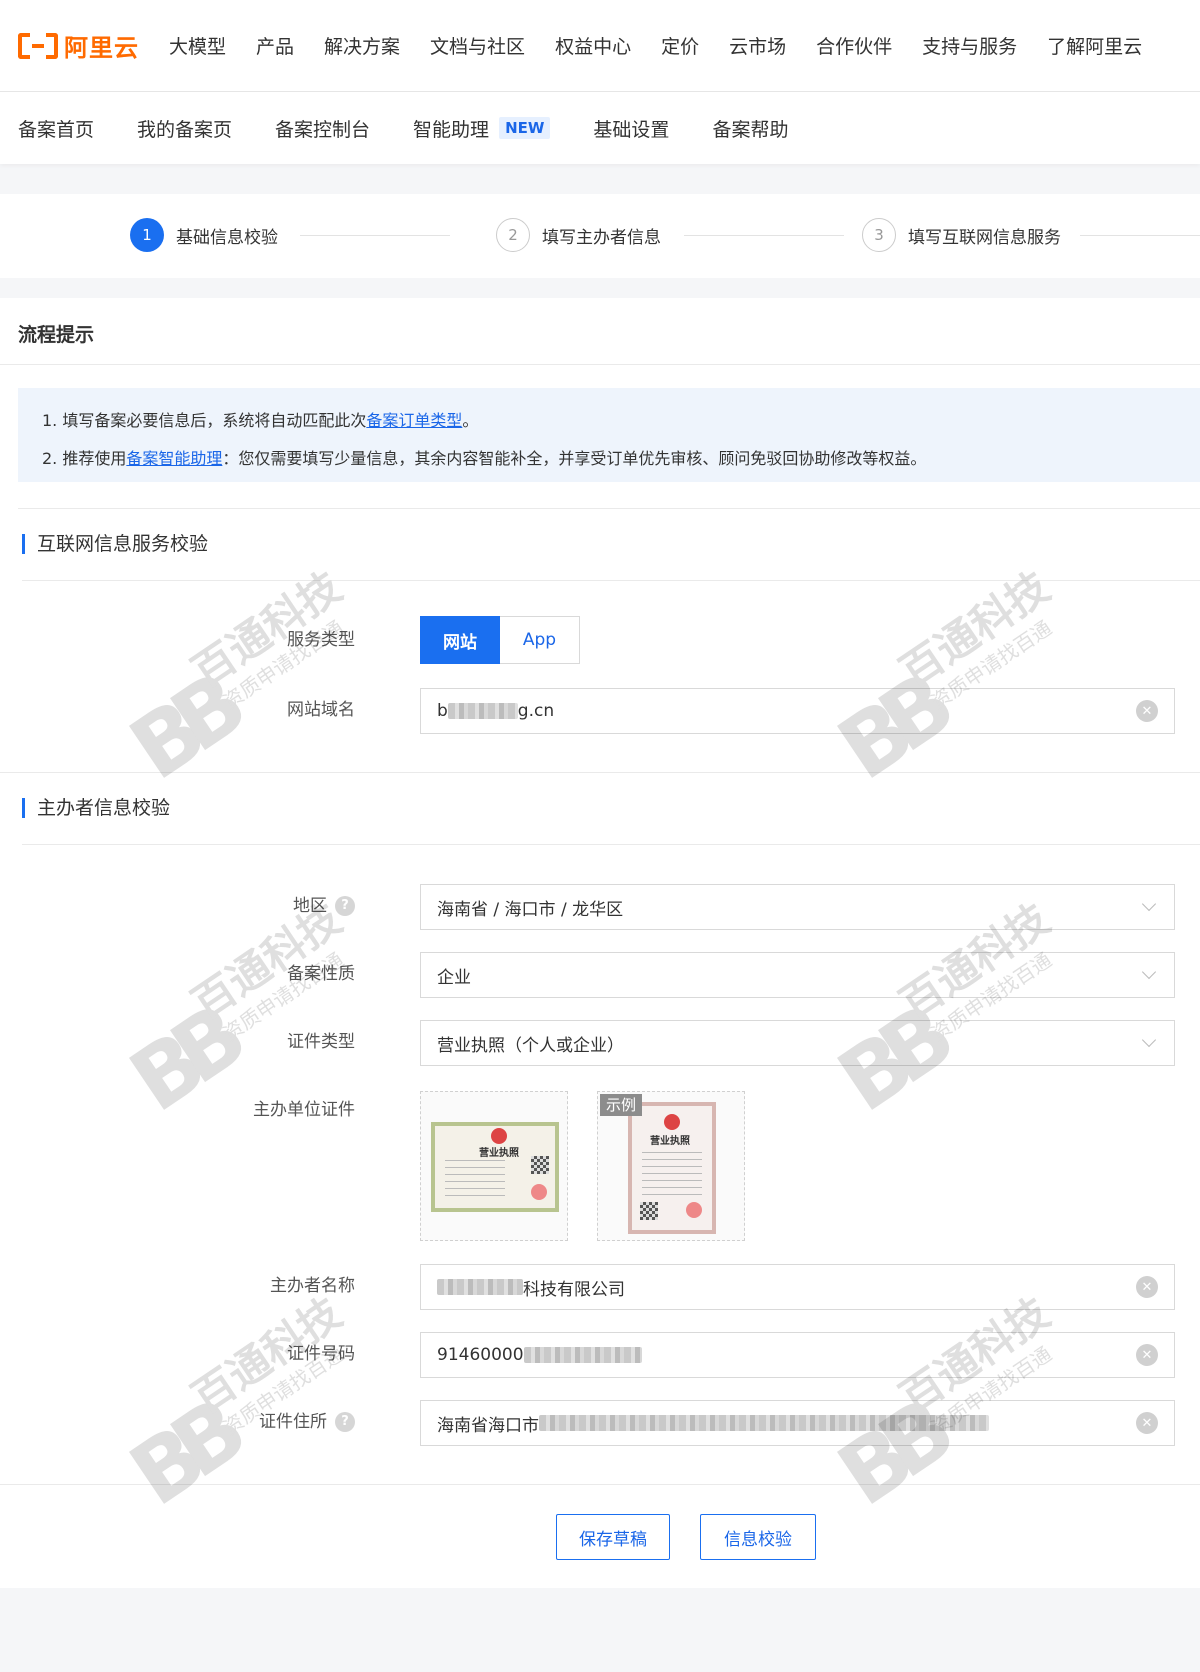  I want to click on logo-text: 阿里云, so click(101, 48).